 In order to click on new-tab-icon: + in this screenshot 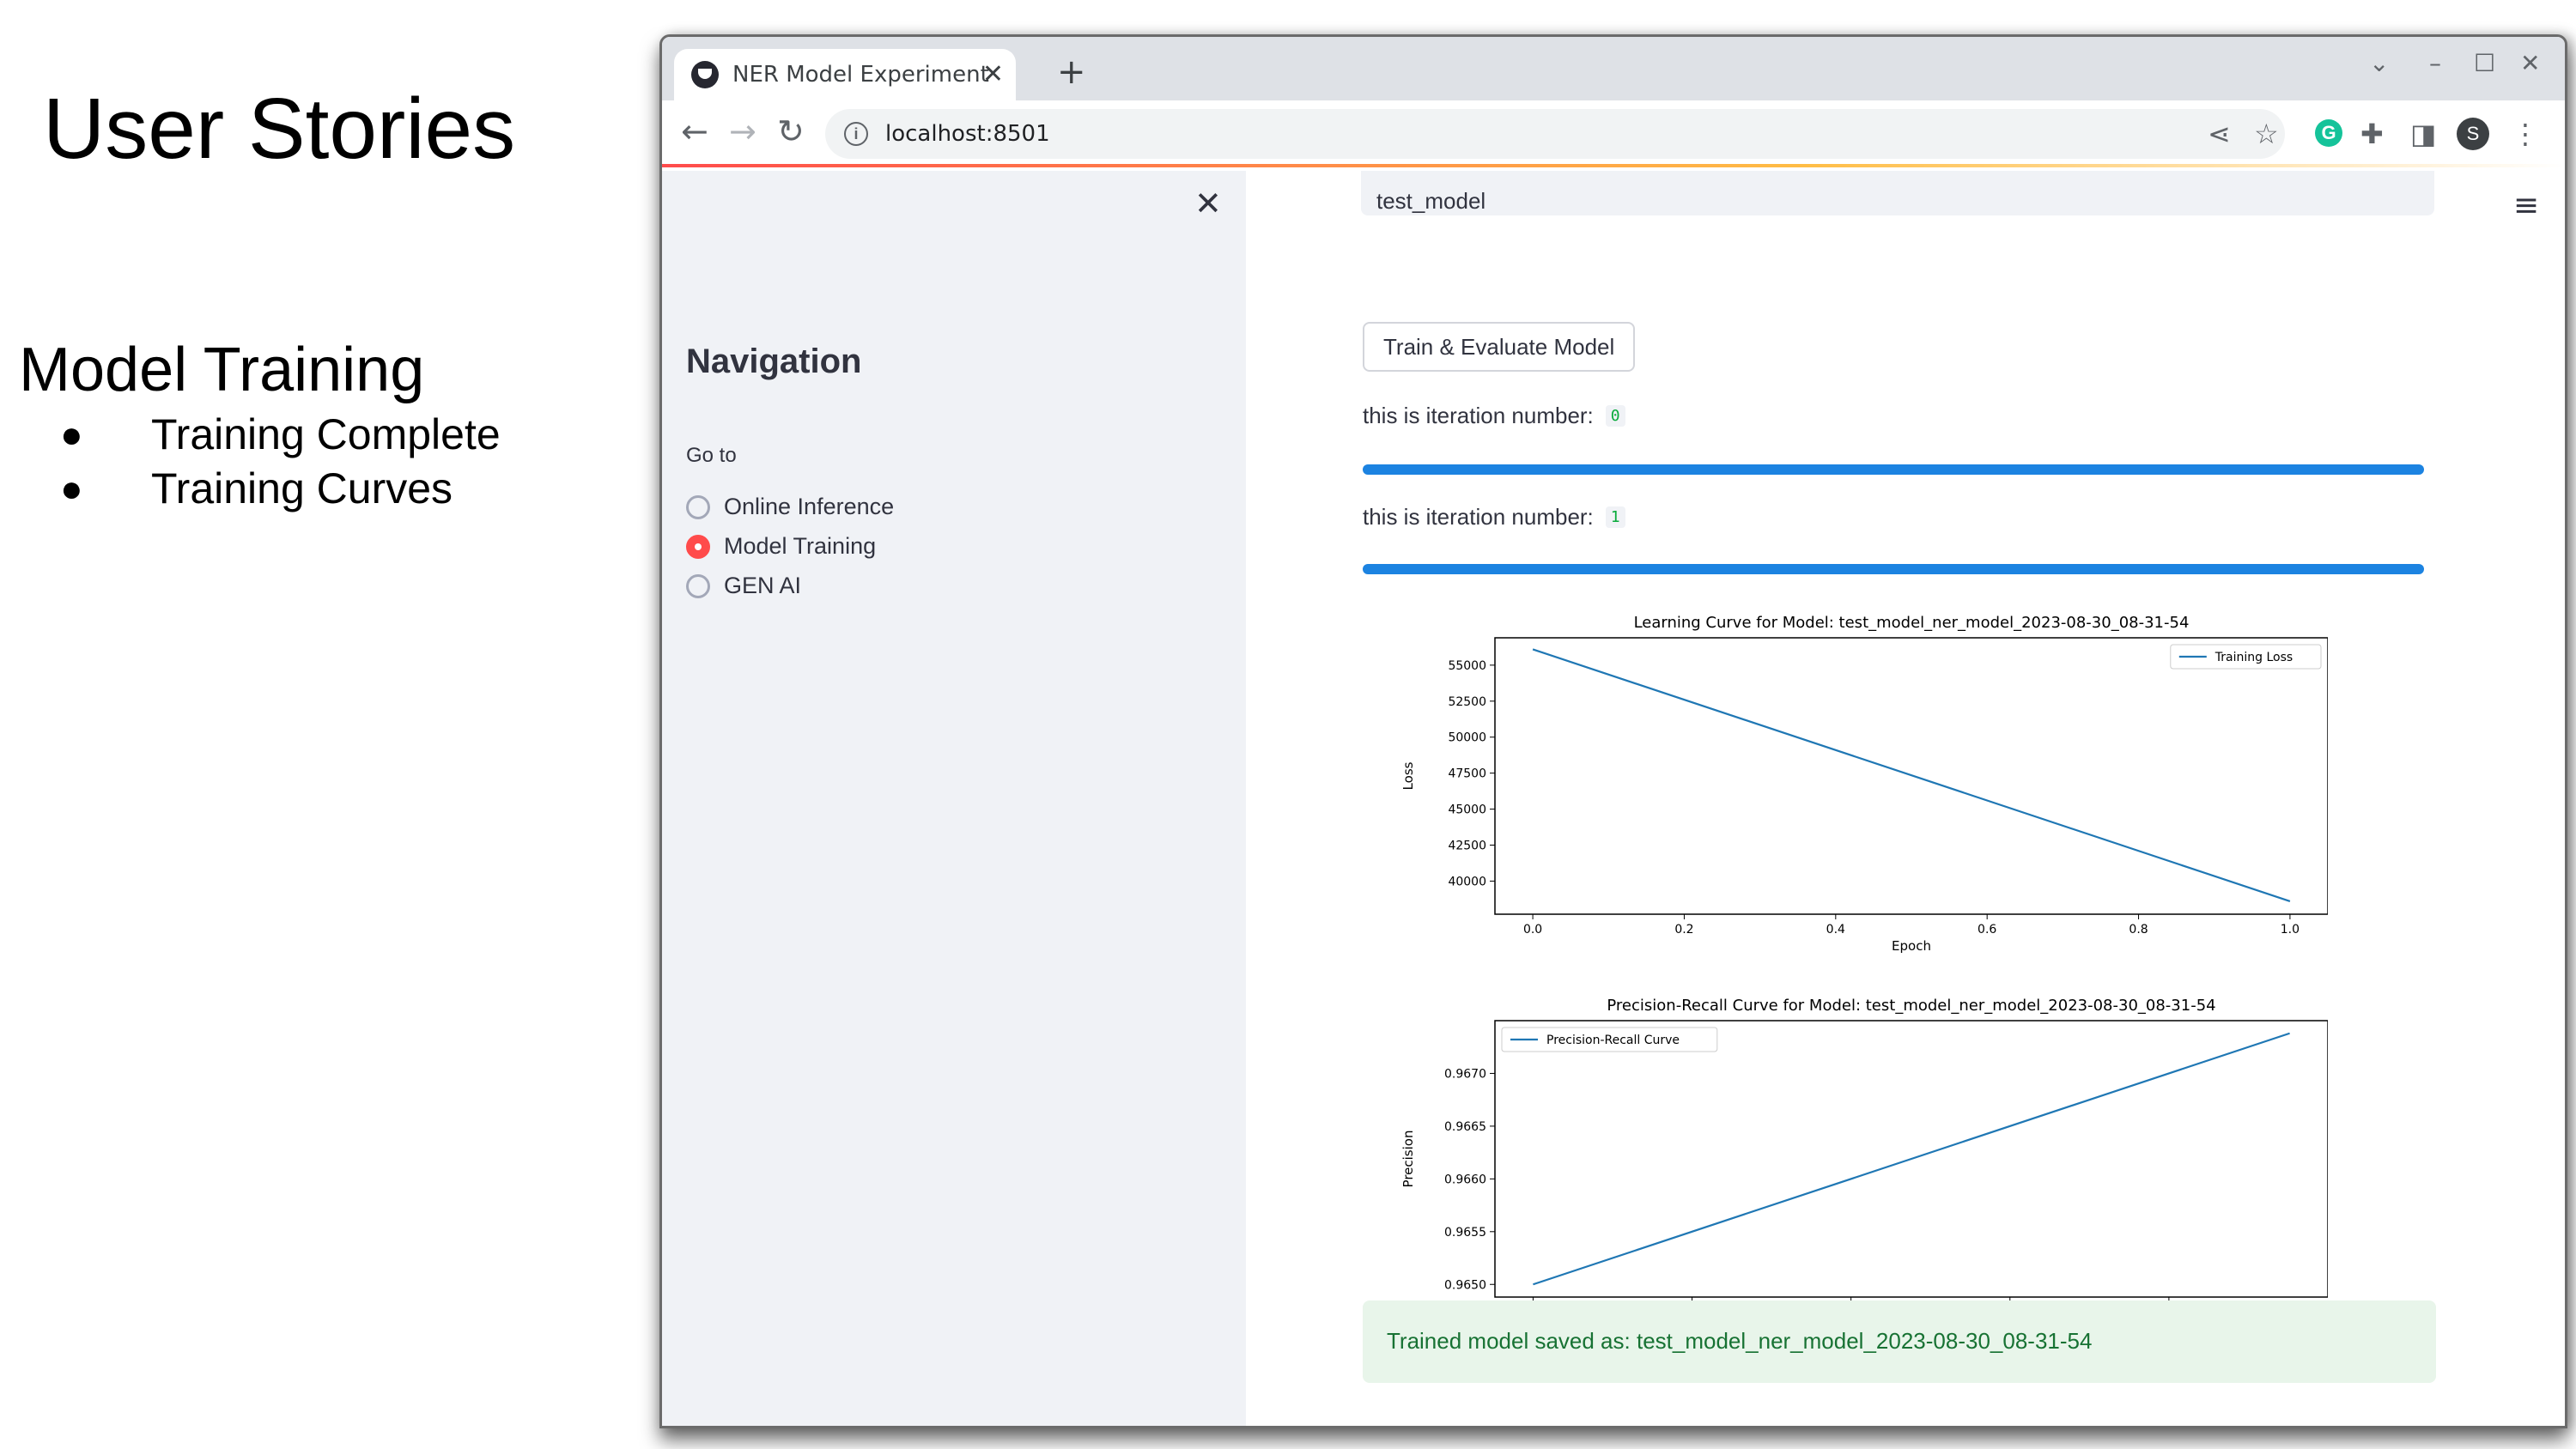, I will do `click(1071, 72)`.